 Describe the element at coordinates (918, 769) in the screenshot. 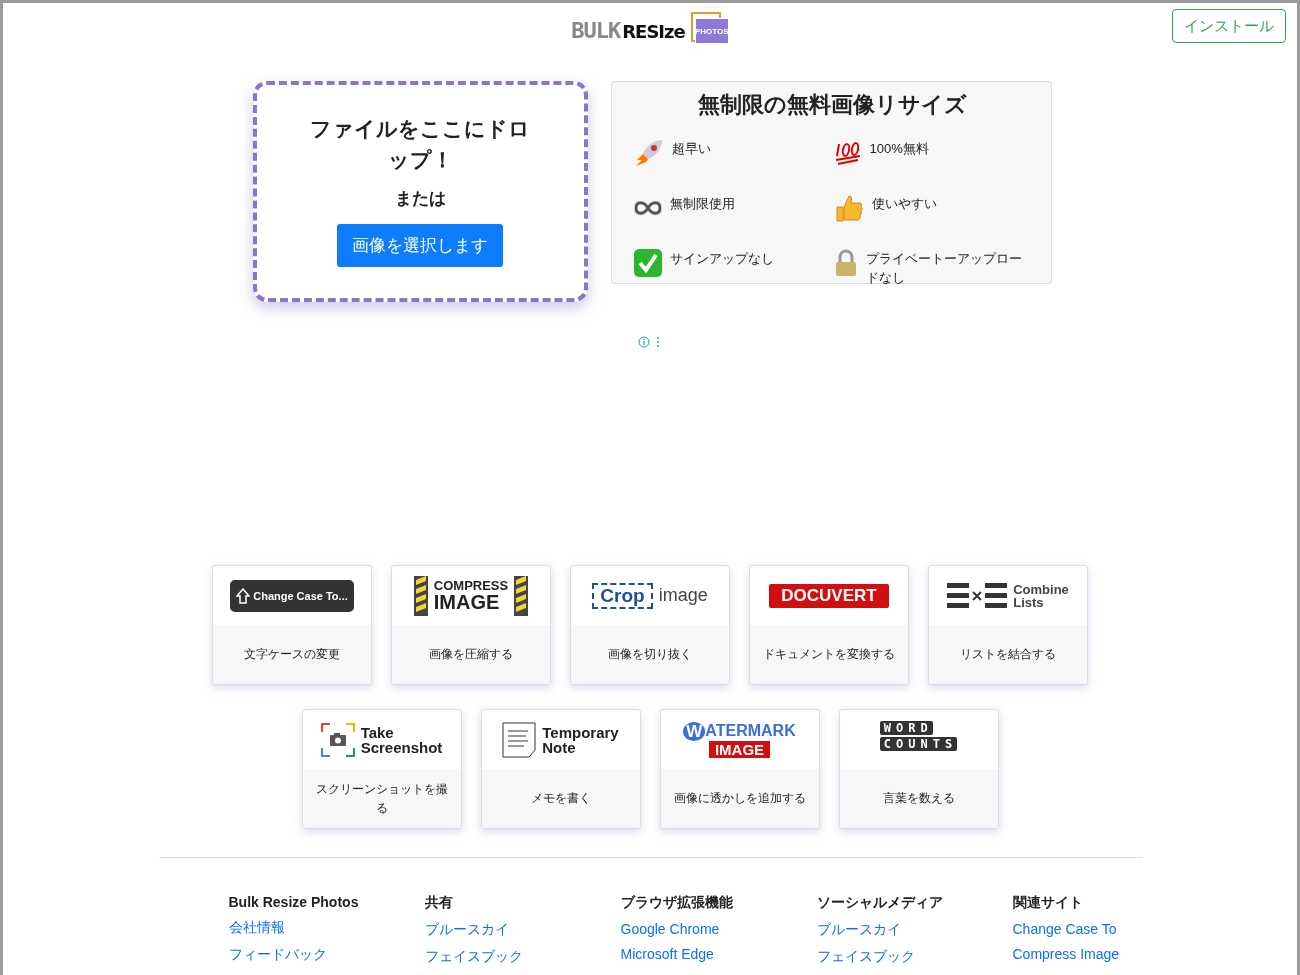

I see `tool-card: WORD COUNTS 言葉を数える` at that location.